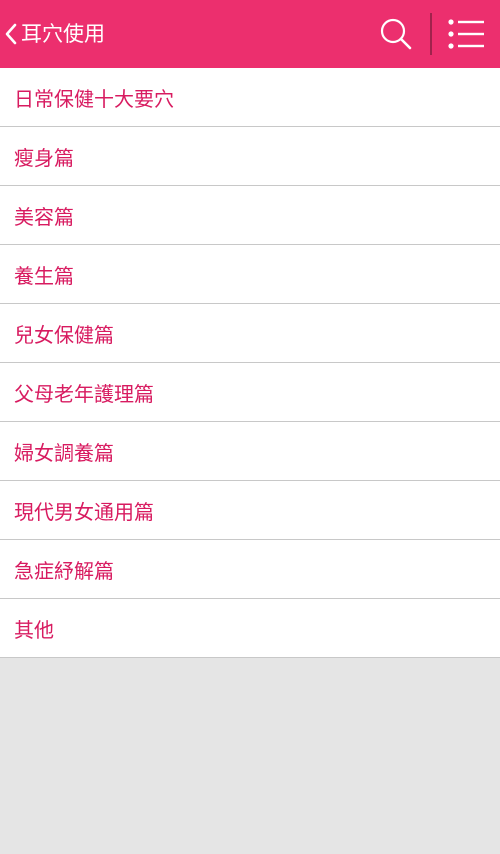 The image size is (500, 854). I want to click on list-item-label: 兒女保健篇, so click(64, 334).